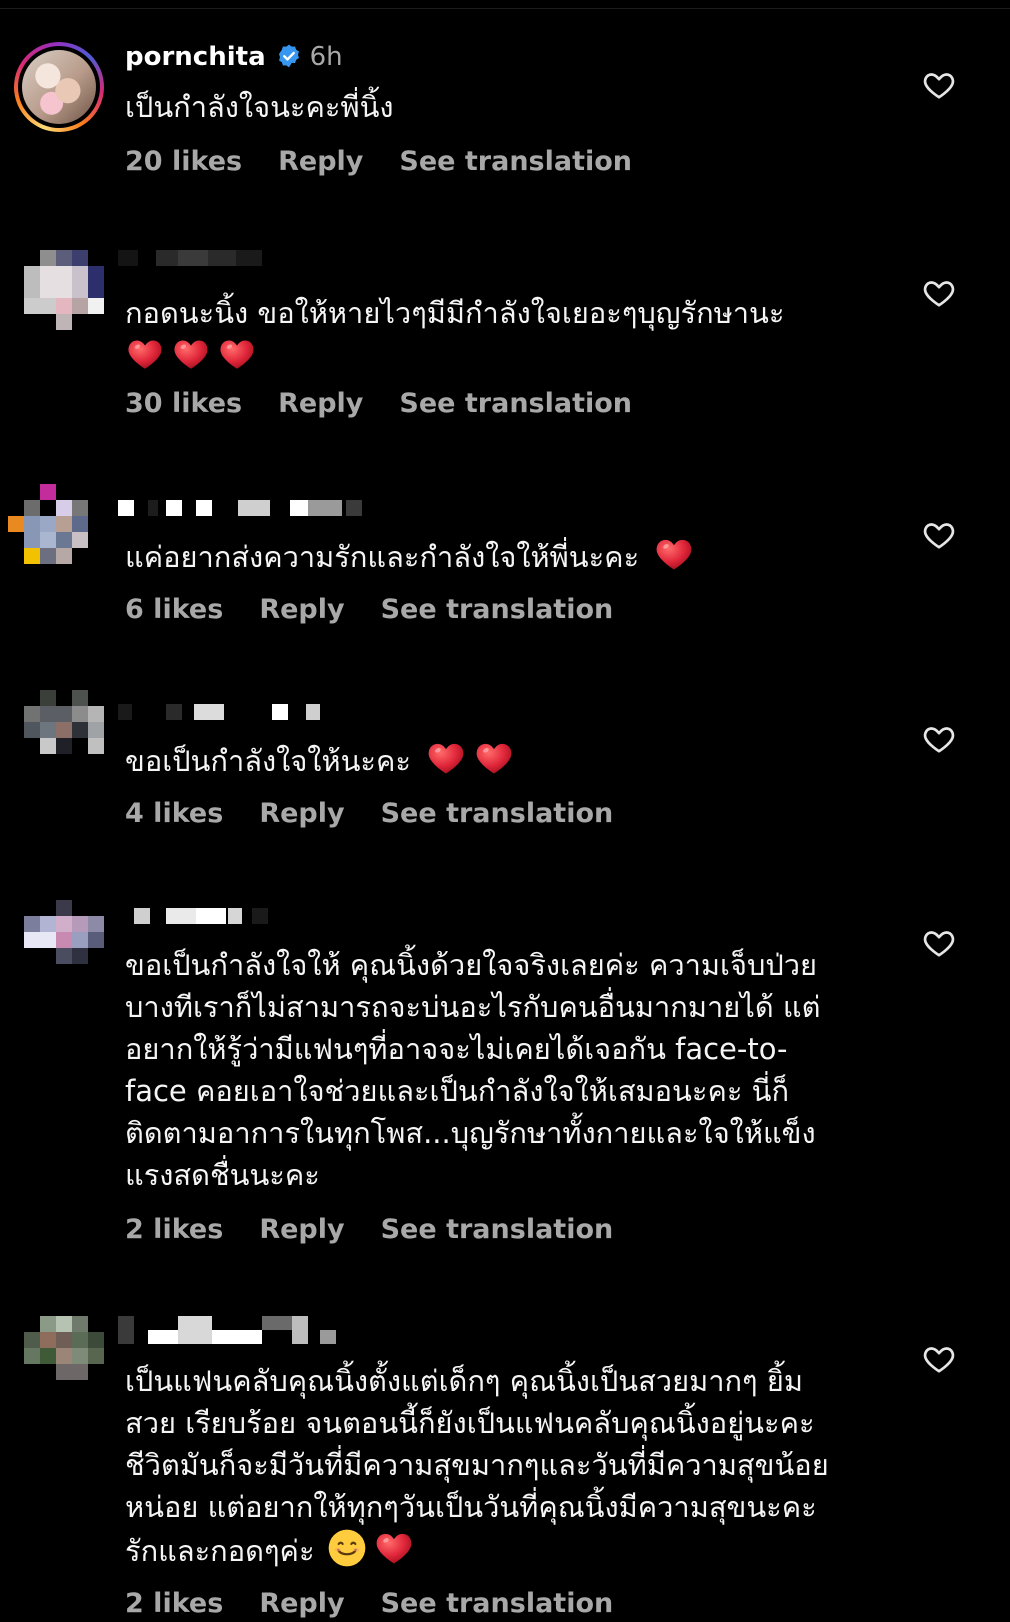  Describe the element at coordinates (183, 403) in the screenshot. I see `likes-count: 30 likes` at that location.